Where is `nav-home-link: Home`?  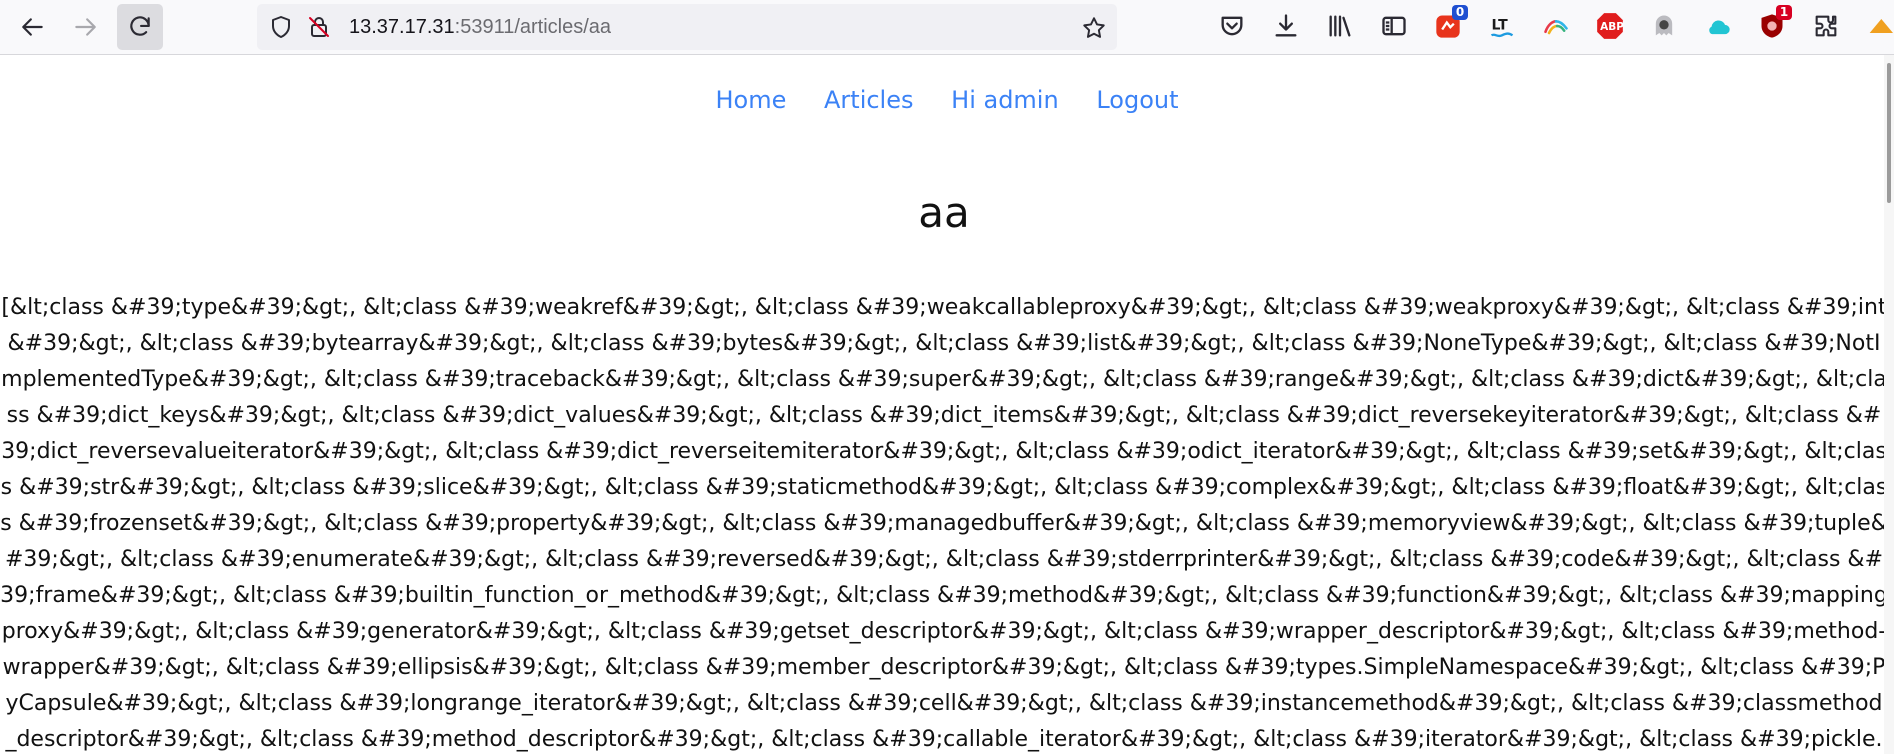
nav-home-link: Home is located at coordinates (750, 100).